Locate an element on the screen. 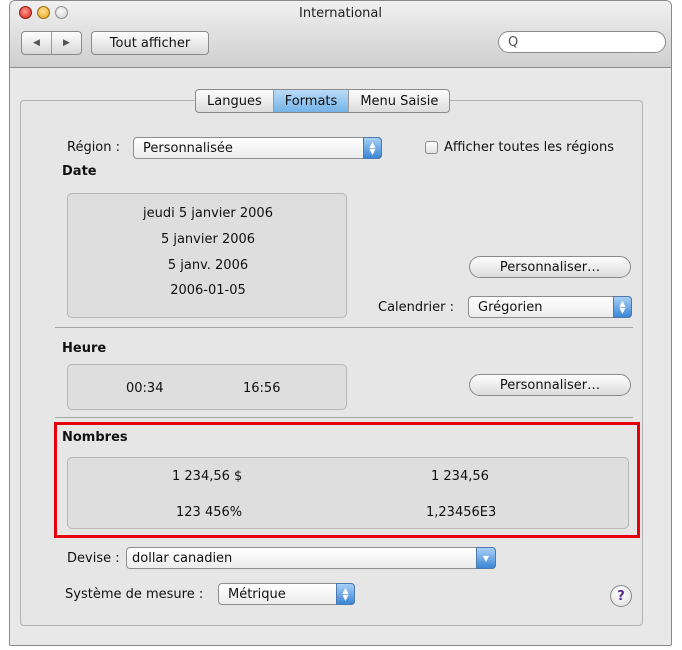 This screenshot has width=682, height=650. forward-arrow-icon: ▶ is located at coordinates (66, 43).